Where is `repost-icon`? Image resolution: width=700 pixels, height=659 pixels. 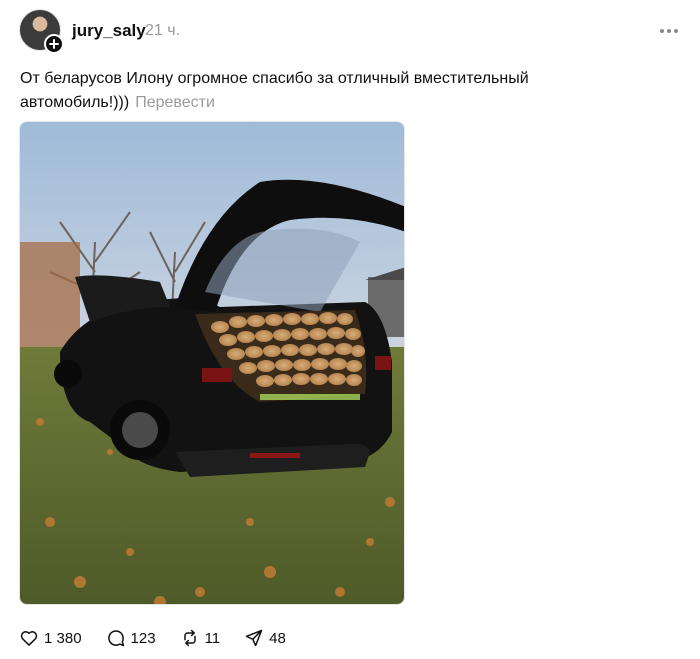
repost-icon is located at coordinates (189, 638).